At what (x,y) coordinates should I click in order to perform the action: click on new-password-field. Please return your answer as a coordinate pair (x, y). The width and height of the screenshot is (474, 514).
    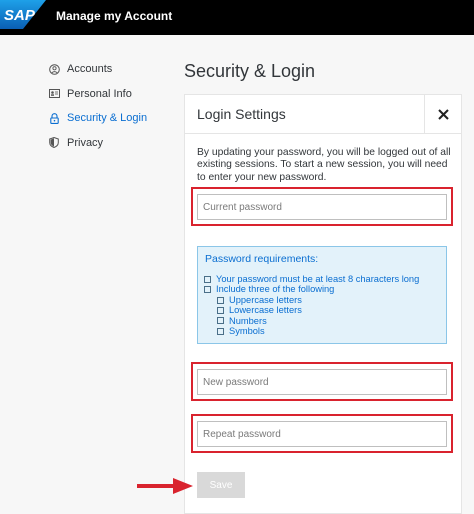
    Looking at the image, I should click on (322, 382).